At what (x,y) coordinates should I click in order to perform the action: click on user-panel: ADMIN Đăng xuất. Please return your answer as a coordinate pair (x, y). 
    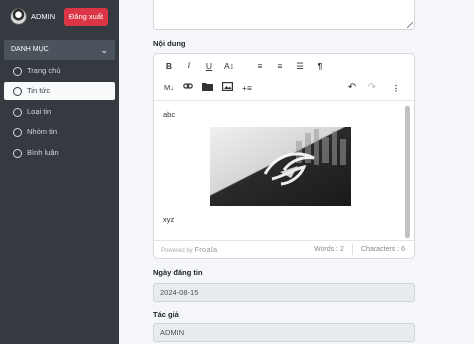
    Looking at the image, I should click on (62, 17).